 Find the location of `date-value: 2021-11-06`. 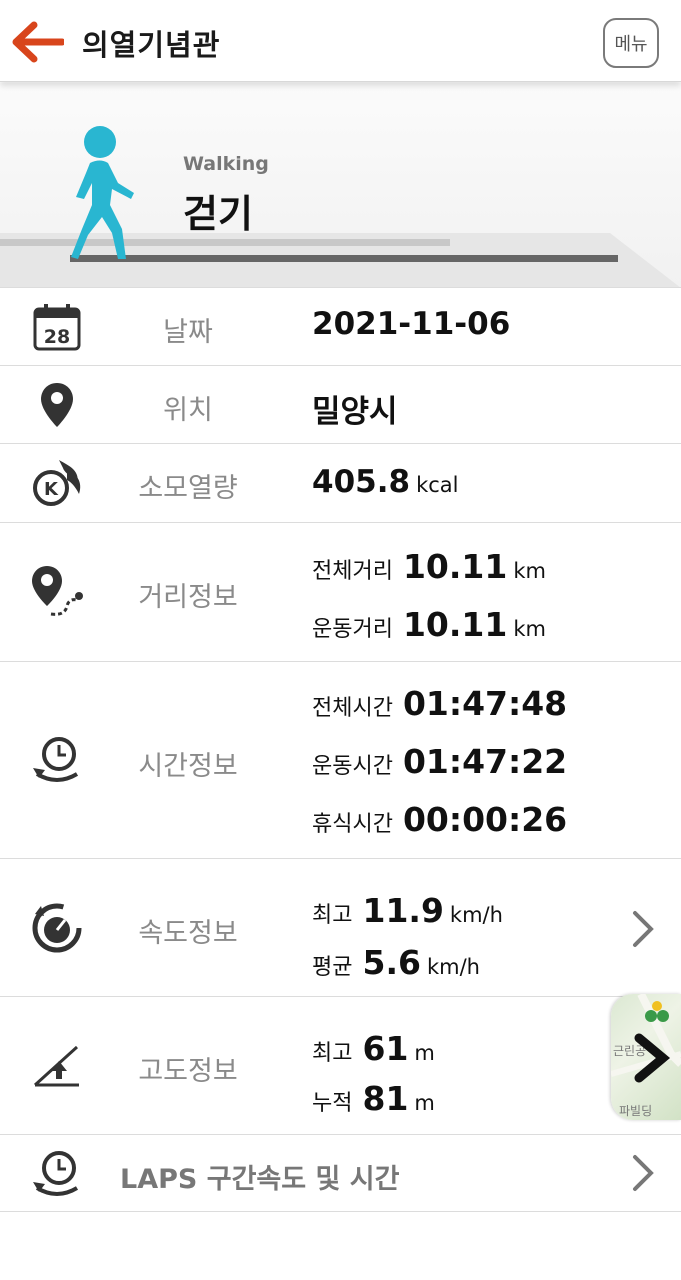

date-value: 2021-11-06 is located at coordinates (411, 324).